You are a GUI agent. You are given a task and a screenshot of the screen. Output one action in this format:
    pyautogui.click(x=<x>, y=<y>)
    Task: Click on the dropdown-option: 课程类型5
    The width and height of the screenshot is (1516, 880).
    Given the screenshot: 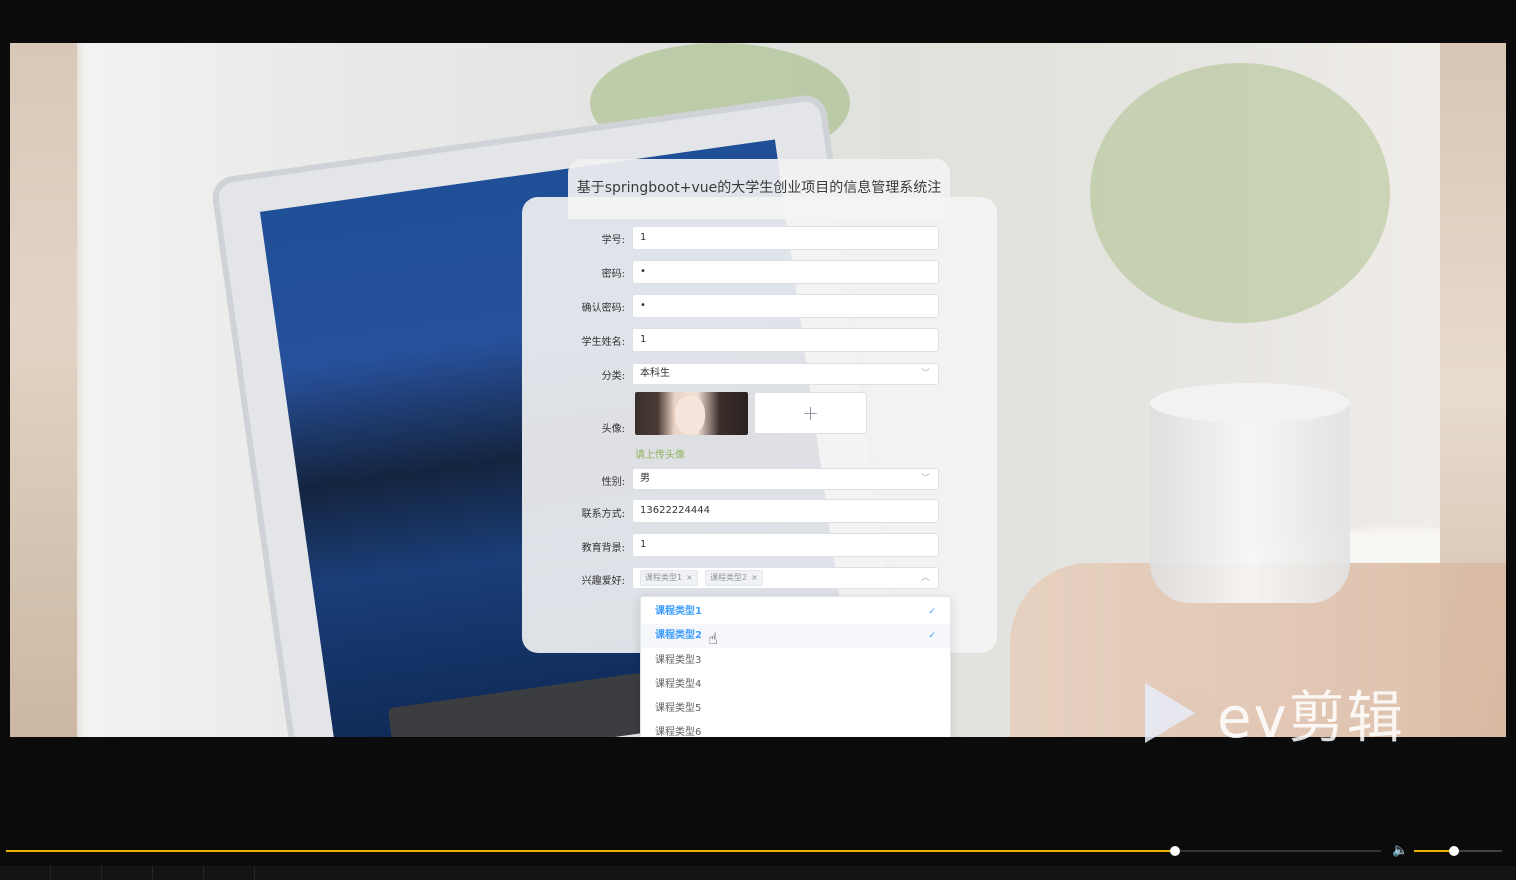 What is the action you would take?
    pyautogui.click(x=795, y=709)
    